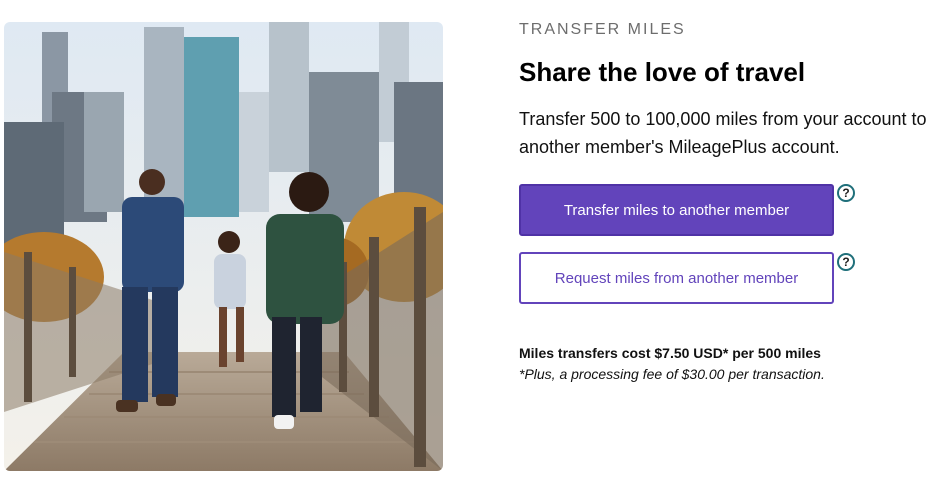 This screenshot has height=479, width=937. I want to click on page-title: Share the love of travel, so click(662, 72).